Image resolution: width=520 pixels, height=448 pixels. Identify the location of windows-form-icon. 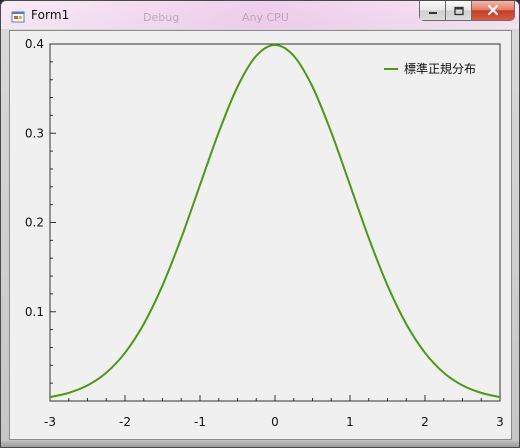
(18, 16).